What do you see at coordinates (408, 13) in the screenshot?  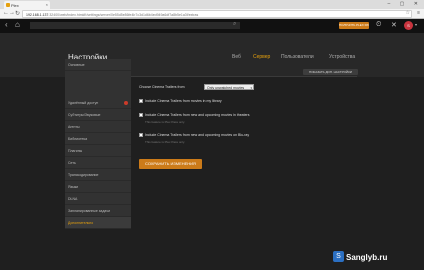 I see `bookmark-star-icon: ☆` at bounding box center [408, 13].